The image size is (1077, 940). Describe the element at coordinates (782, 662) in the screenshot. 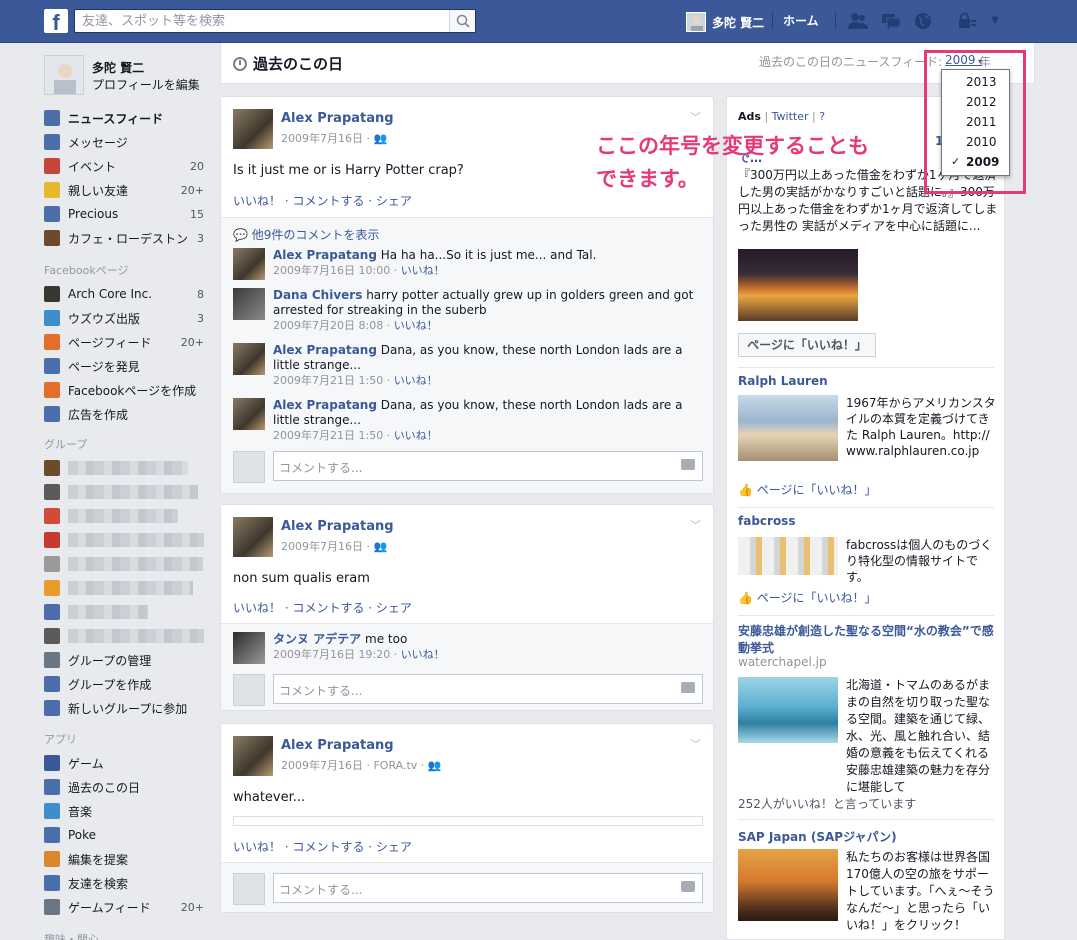

I see `ad-site: waterchapel.jp` at that location.